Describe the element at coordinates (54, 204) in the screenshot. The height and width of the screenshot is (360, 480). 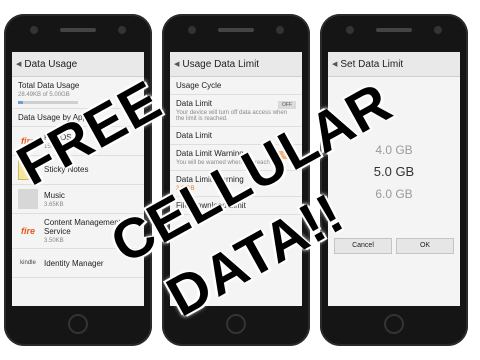
I see `app-size: 3.65KB` at that location.